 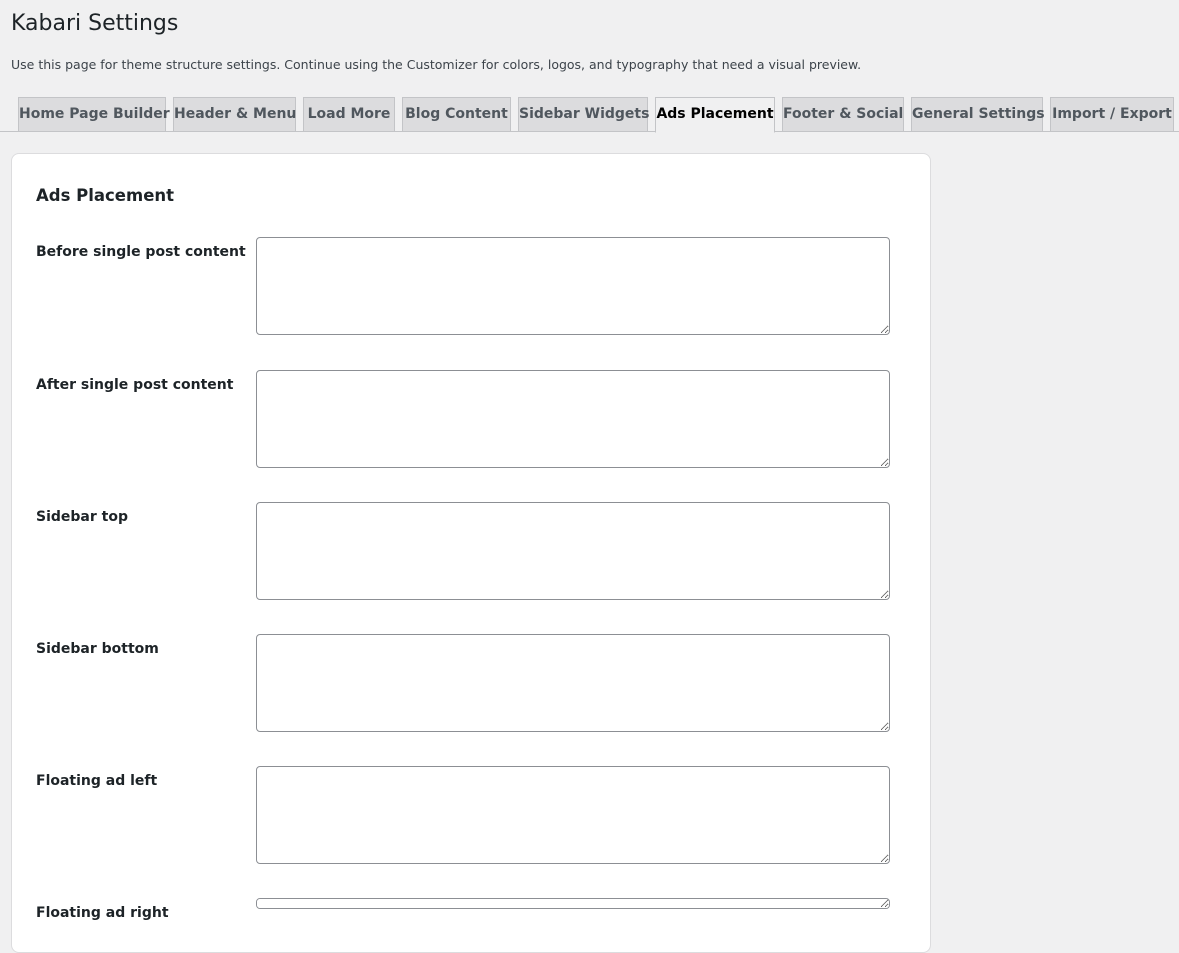 I want to click on tab-ads-placement: Ads Placement, so click(x=715, y=115).